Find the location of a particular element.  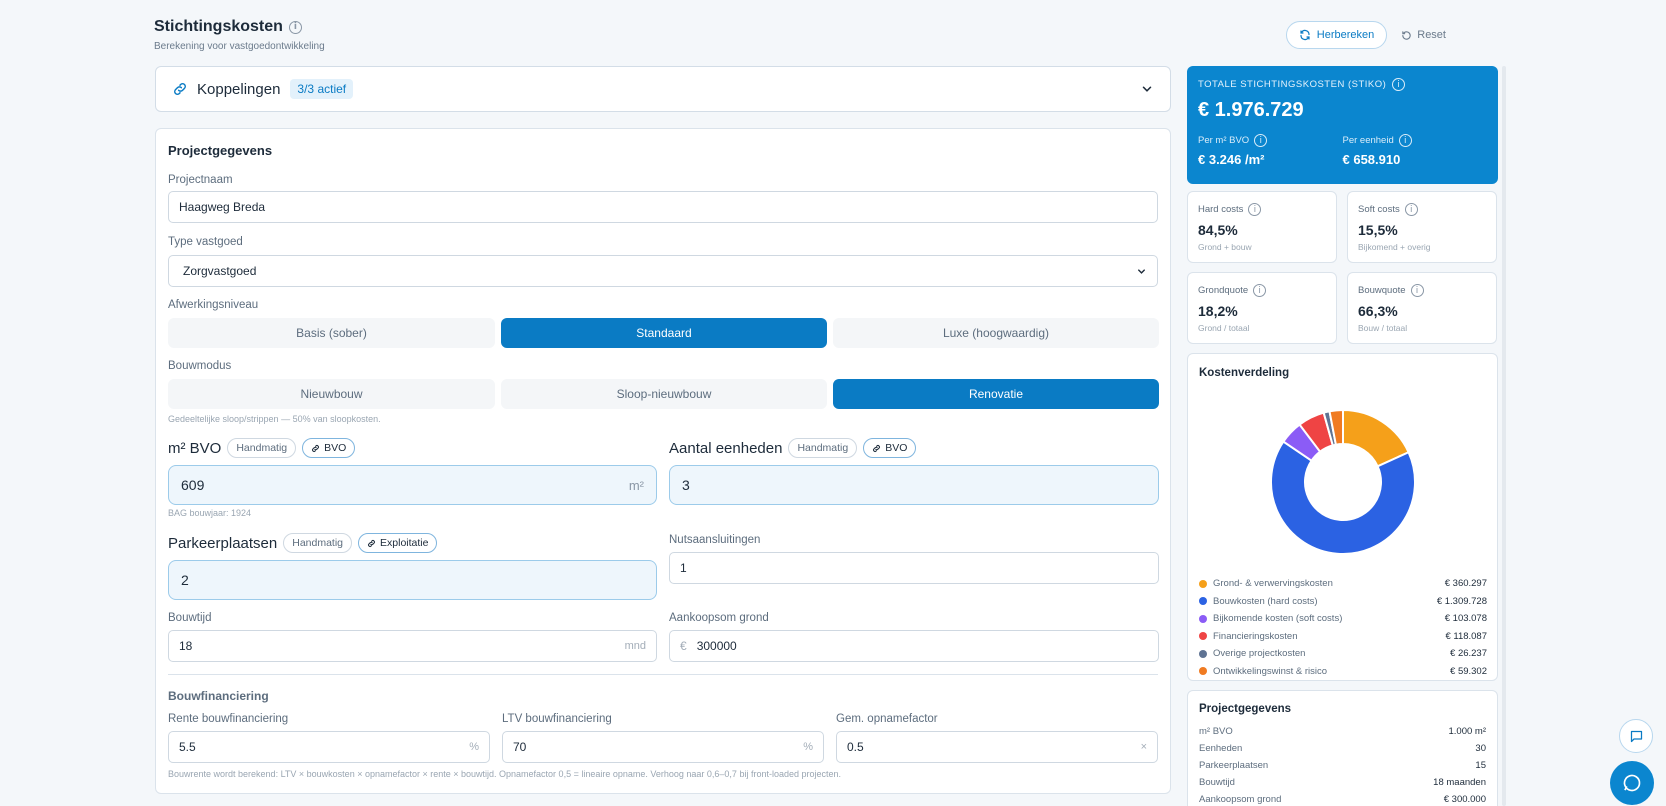

bvo-manual-tag: Handmatig is located at coordinates (262, 448).